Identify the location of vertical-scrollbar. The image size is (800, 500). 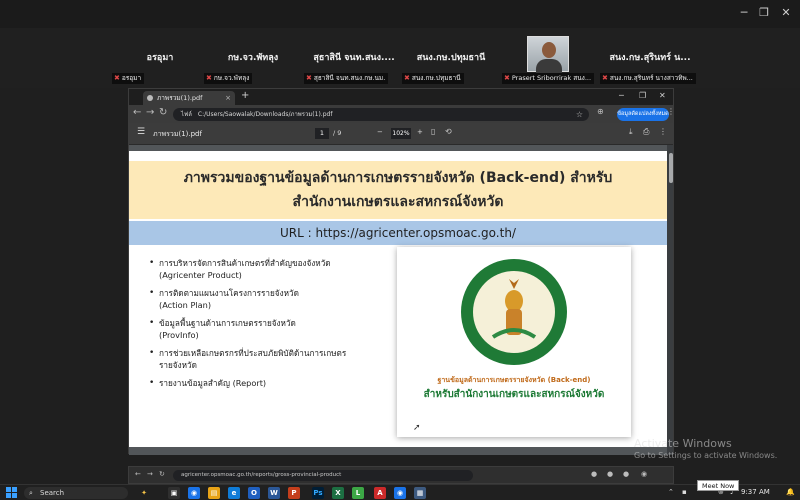
(670, 300).